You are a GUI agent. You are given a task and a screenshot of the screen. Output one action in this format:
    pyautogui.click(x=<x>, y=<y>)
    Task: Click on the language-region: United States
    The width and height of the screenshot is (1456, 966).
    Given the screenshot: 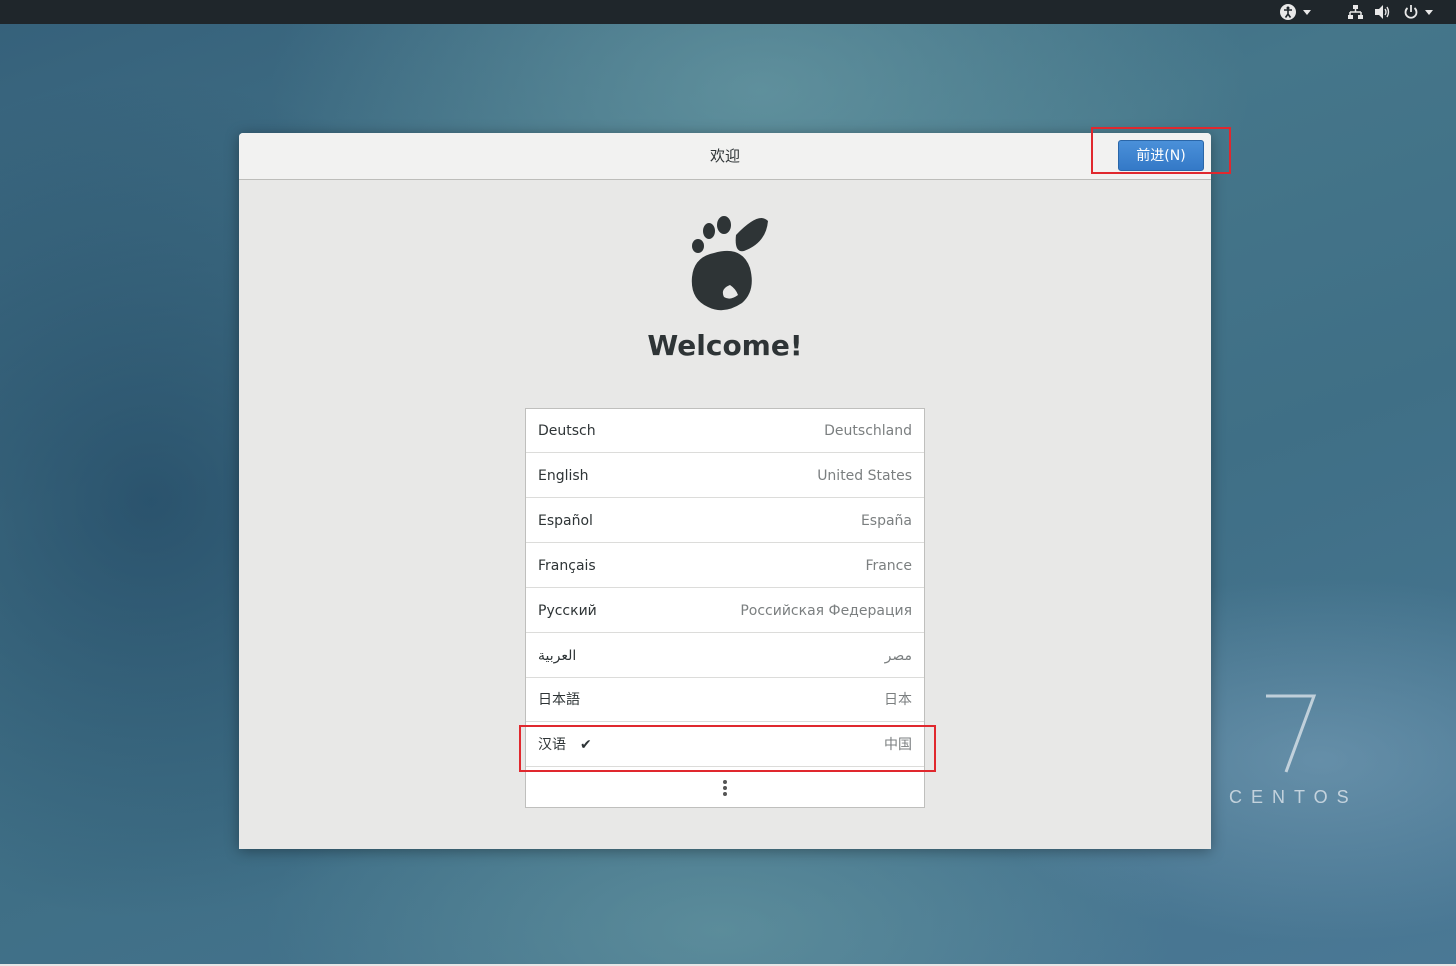 What is the action you would take?
    pyautogui.click(x=864, y=476)
    